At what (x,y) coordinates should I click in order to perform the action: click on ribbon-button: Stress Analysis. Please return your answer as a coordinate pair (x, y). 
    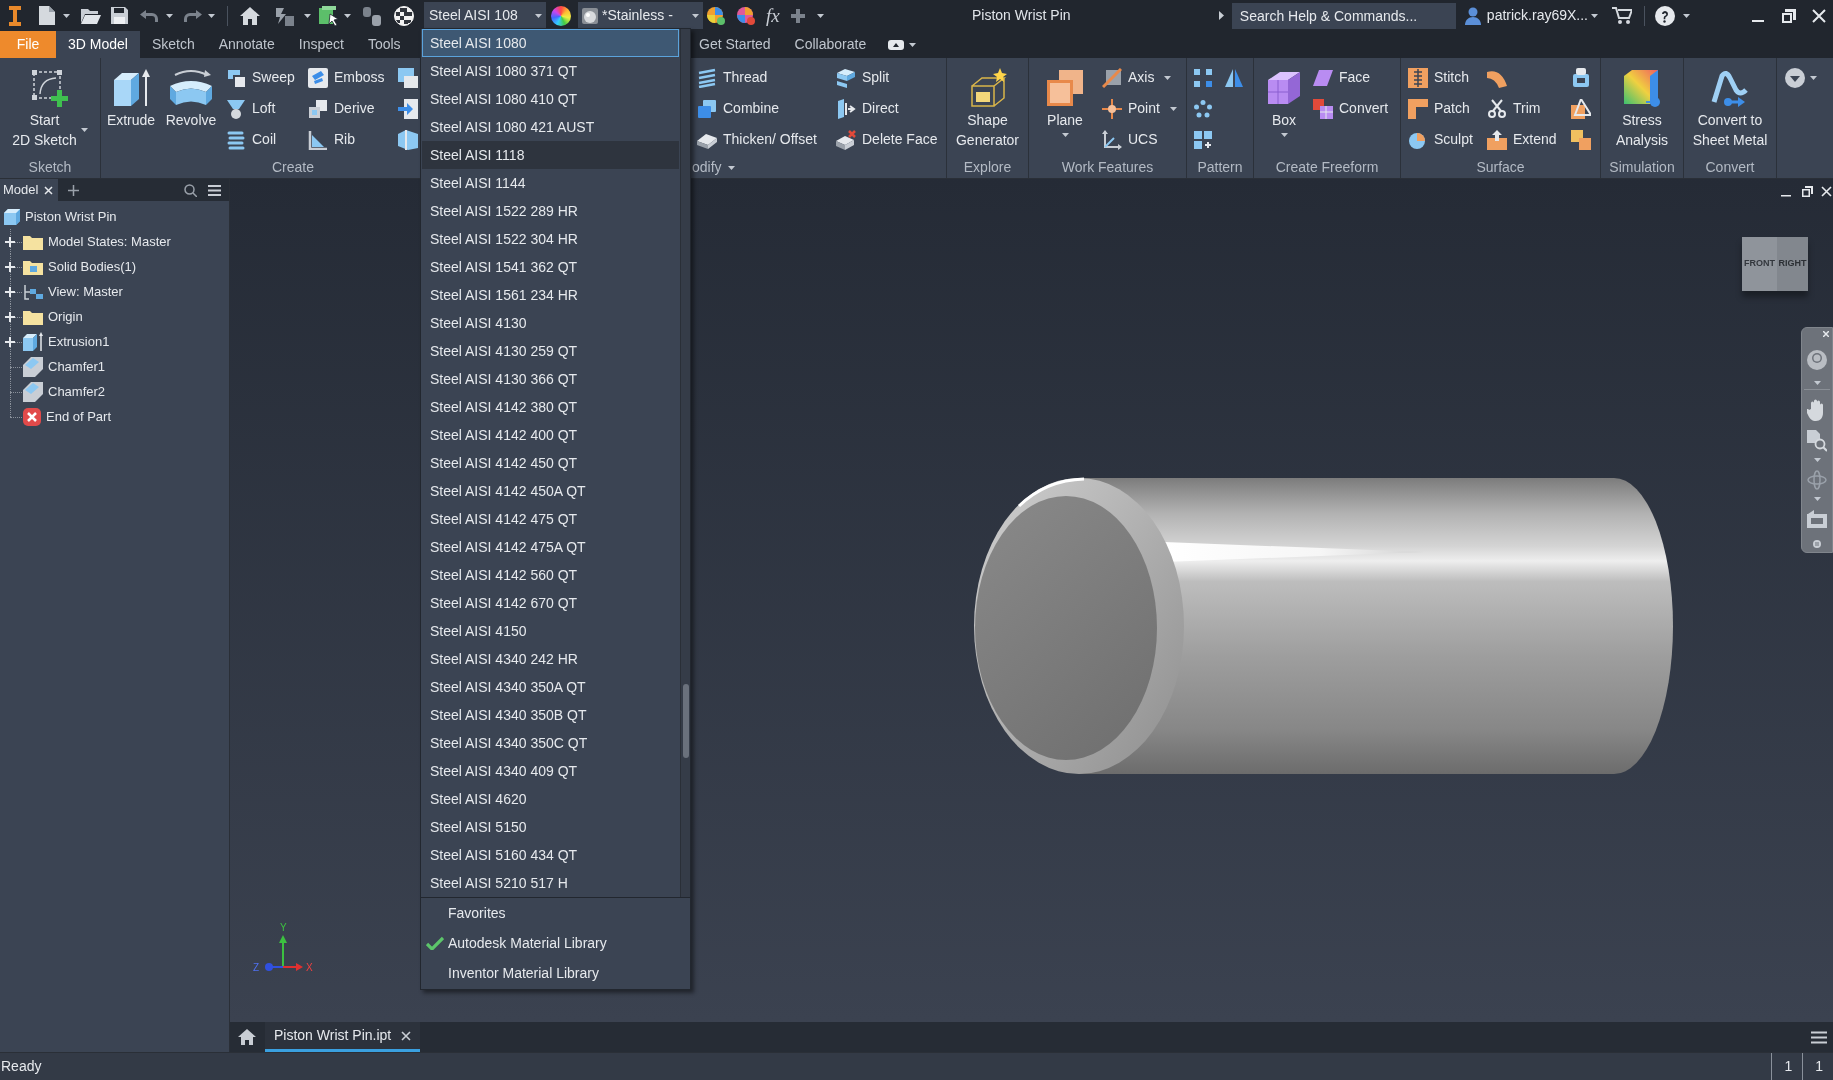
    Looking at the image, I should click on (1642, 107).